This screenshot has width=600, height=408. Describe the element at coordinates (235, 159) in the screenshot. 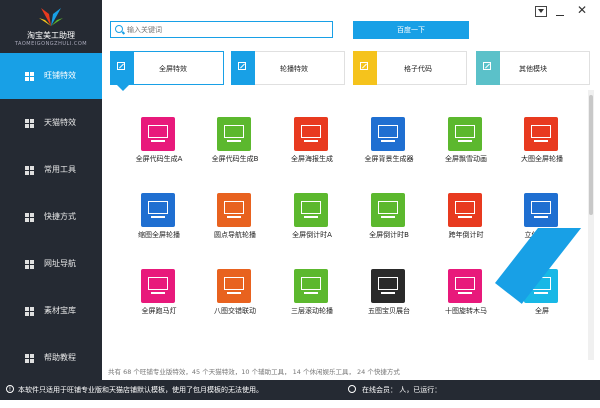

I see `effect-tile-label: 全屏代码生成B` at that location.